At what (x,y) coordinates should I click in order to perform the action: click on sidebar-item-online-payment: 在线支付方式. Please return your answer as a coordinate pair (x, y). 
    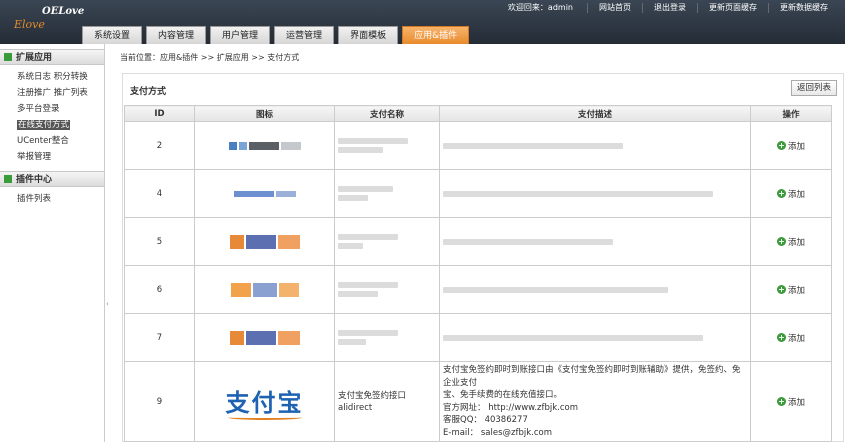
    Looking at the image, I should click on (60, 125).